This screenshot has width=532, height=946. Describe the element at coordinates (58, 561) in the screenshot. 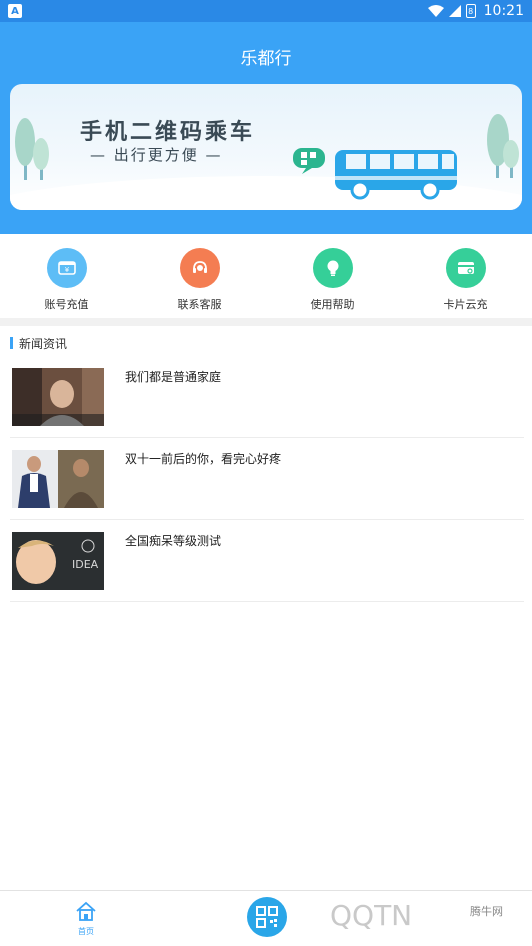

I see `news-thumbnail: IDEA` at that location.